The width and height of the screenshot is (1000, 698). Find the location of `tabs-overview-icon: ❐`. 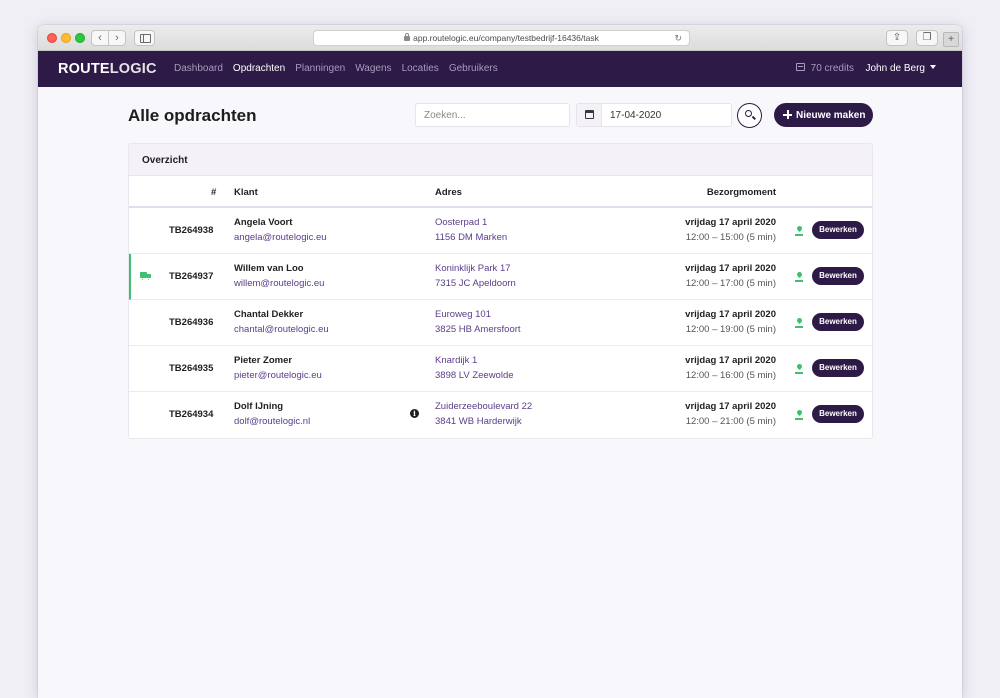

tabs-overview-icon: ❐ is located at coordinates (927, 38).